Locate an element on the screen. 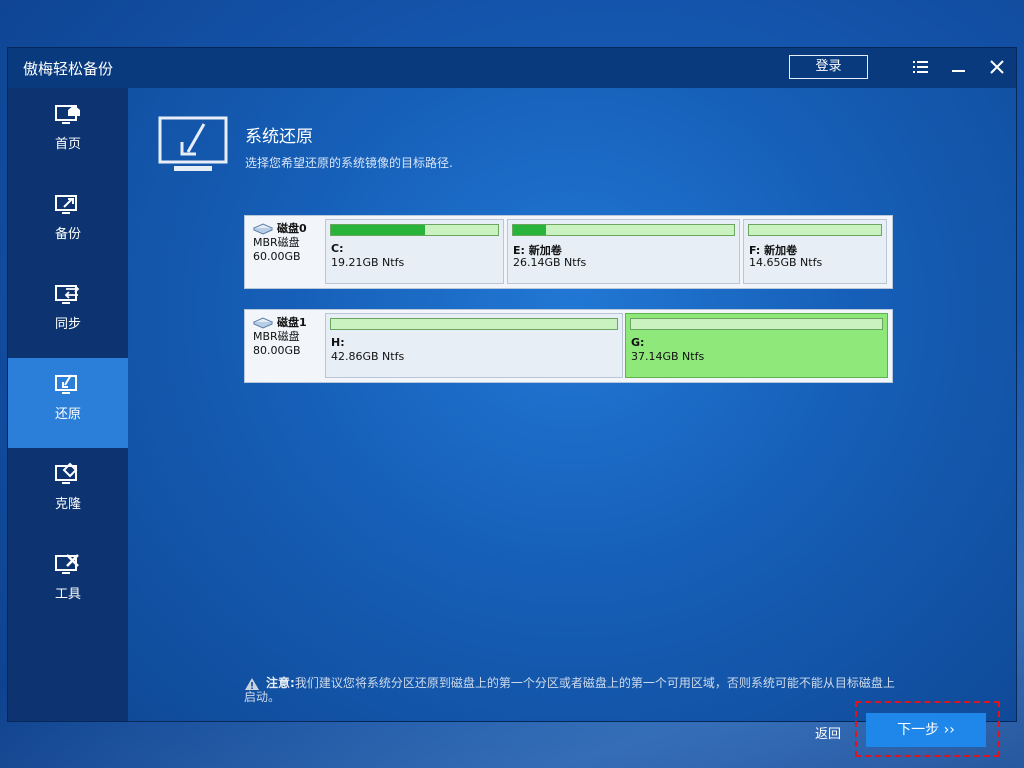 This screenshot has height=768, width=1024. partition-c: C: 19.21GB Ntfs is located at coordinates (414, 251).